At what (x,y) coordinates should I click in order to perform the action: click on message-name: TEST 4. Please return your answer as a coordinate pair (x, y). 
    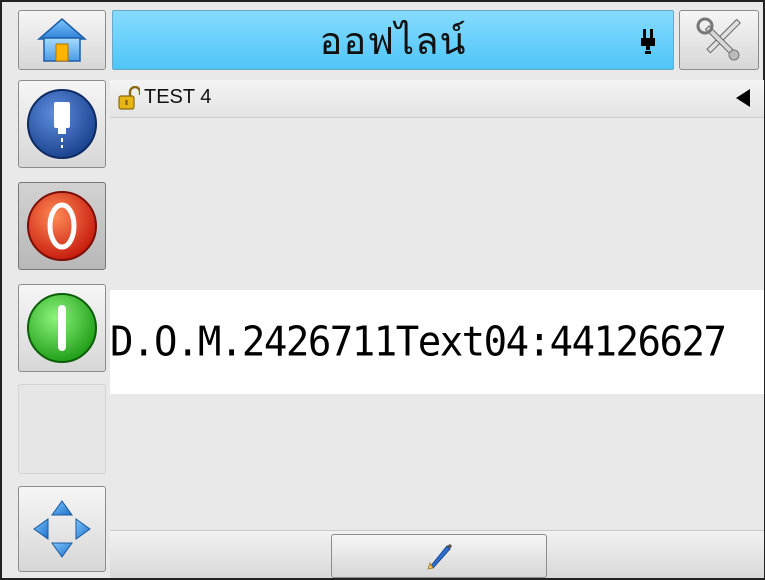
    Looking at the image, I should click on (178, 97).